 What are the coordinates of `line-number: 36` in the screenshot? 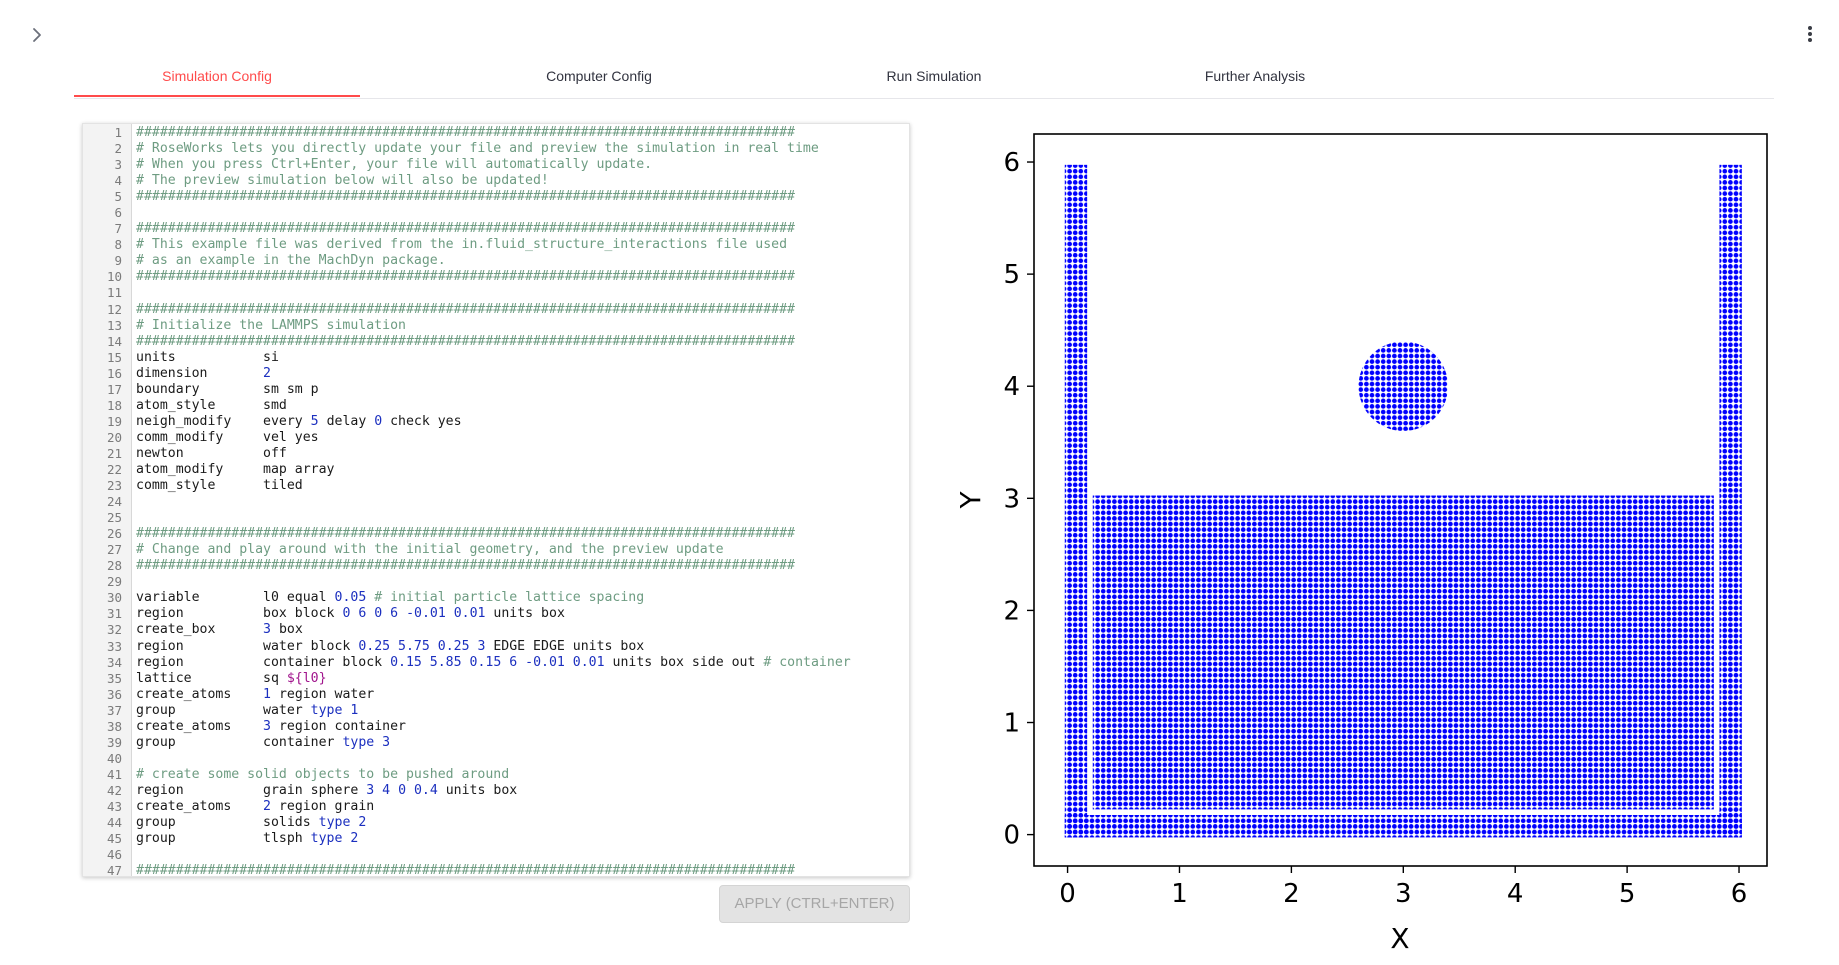 It's located at (114, 694).